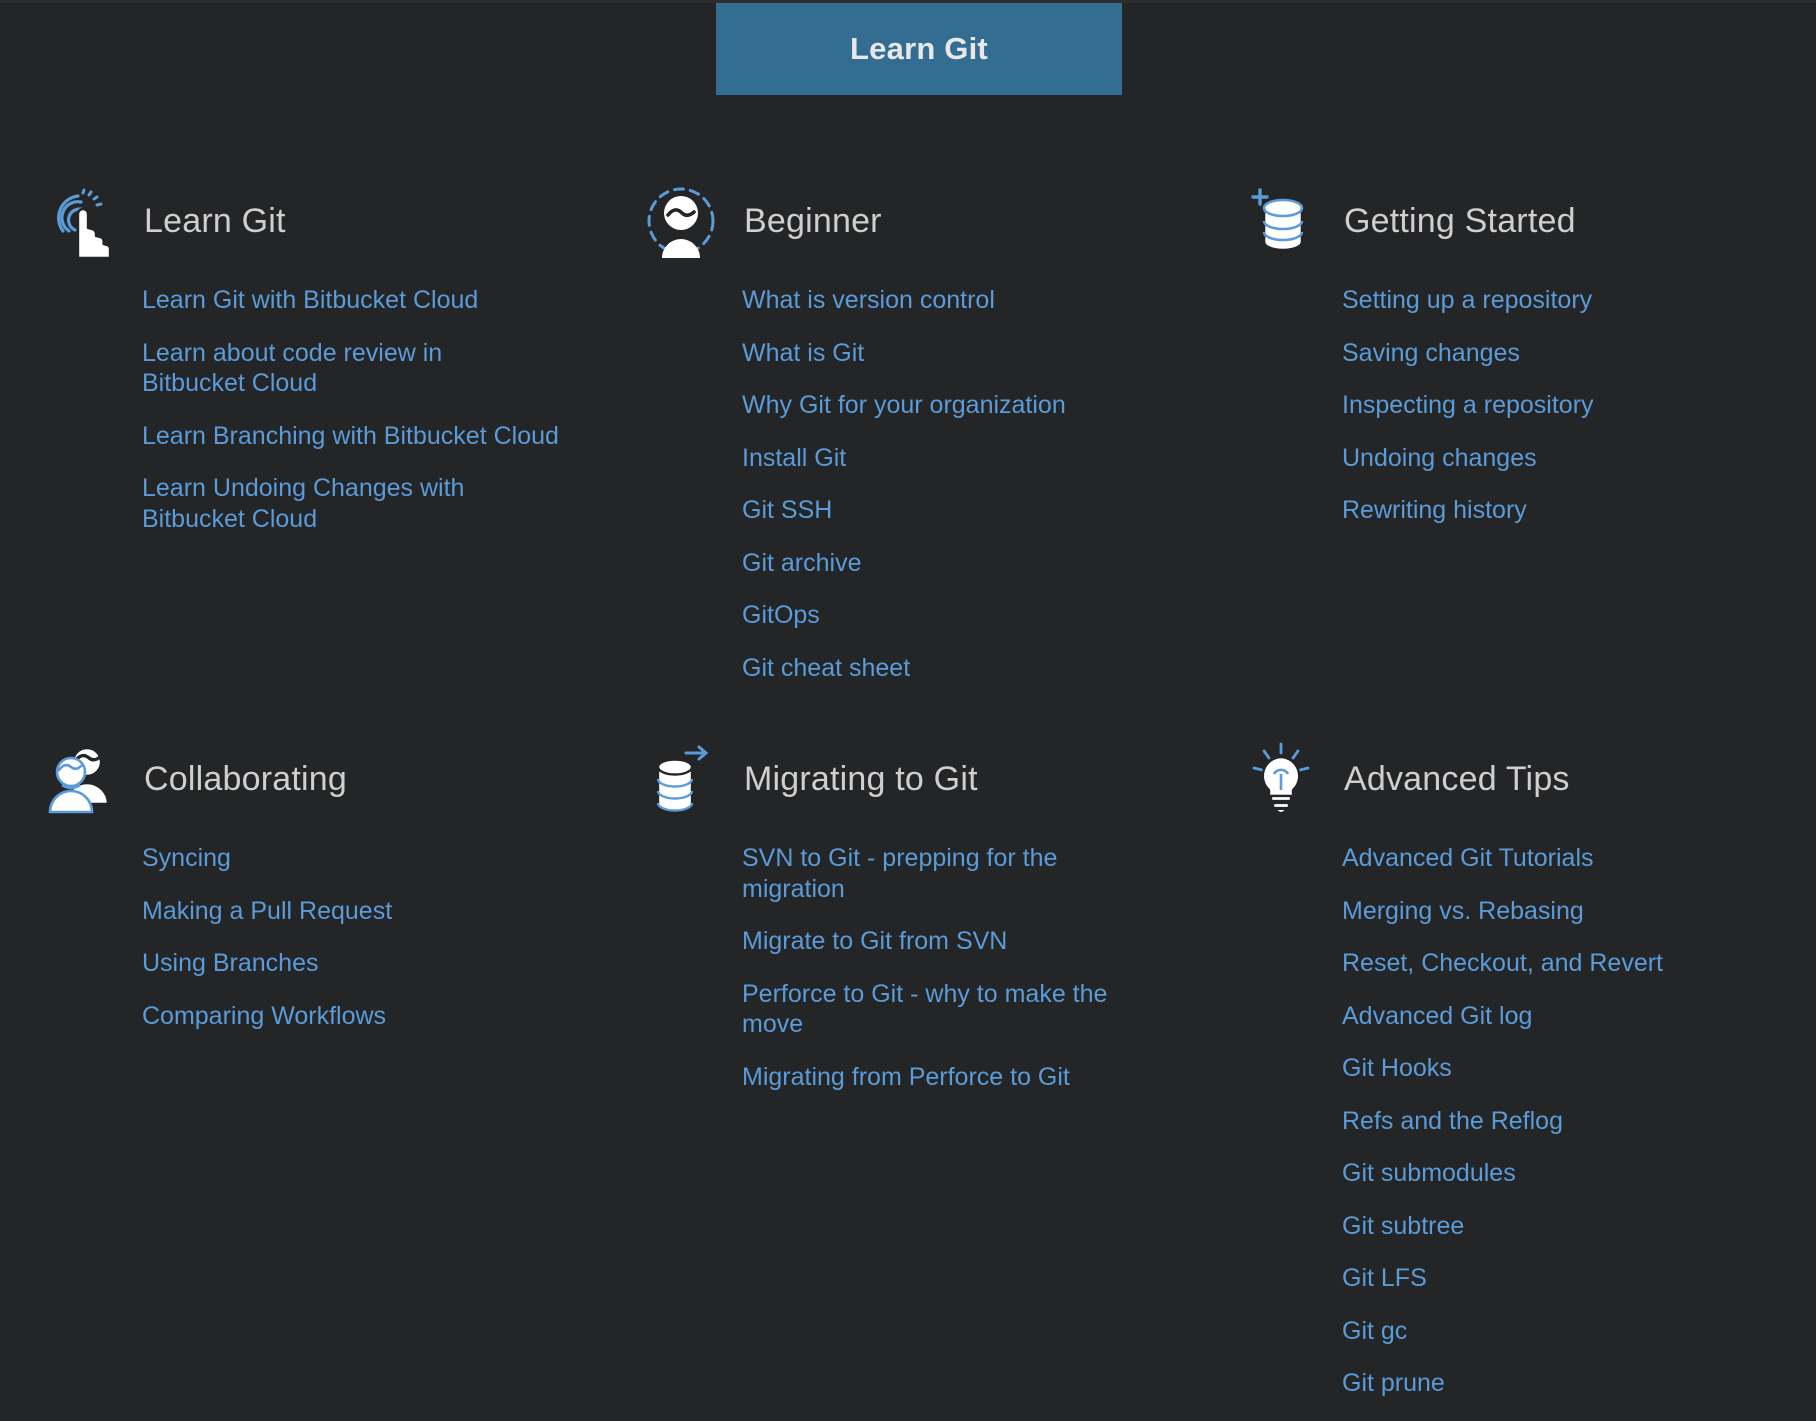 The width and height of the screenshot is (1816, 1421). What do you see at coordinates (215, 220) in the screenshot?
I see `category-title: Learn Git` at bounding box center [215, 220].